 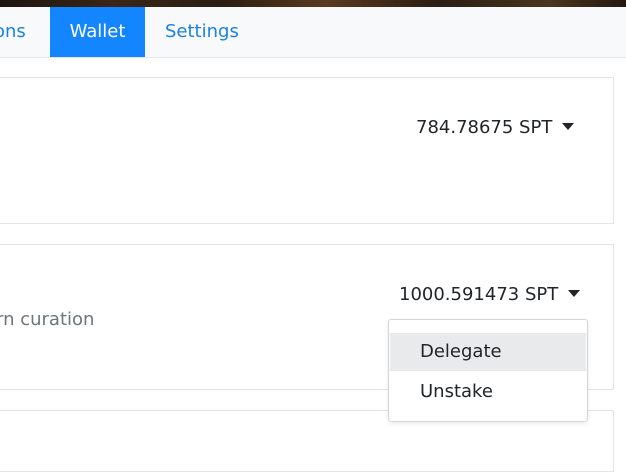 What do you see at coordinates (488, 392) in the screenshot?
I see `unstake-menu-item: Unstake` at bounding box center [488, 392].